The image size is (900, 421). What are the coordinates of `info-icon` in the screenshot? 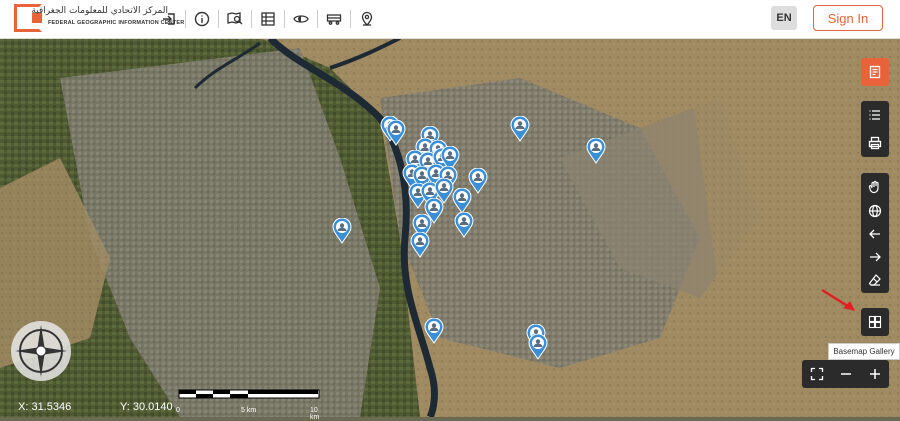 It's located at (202, 19).